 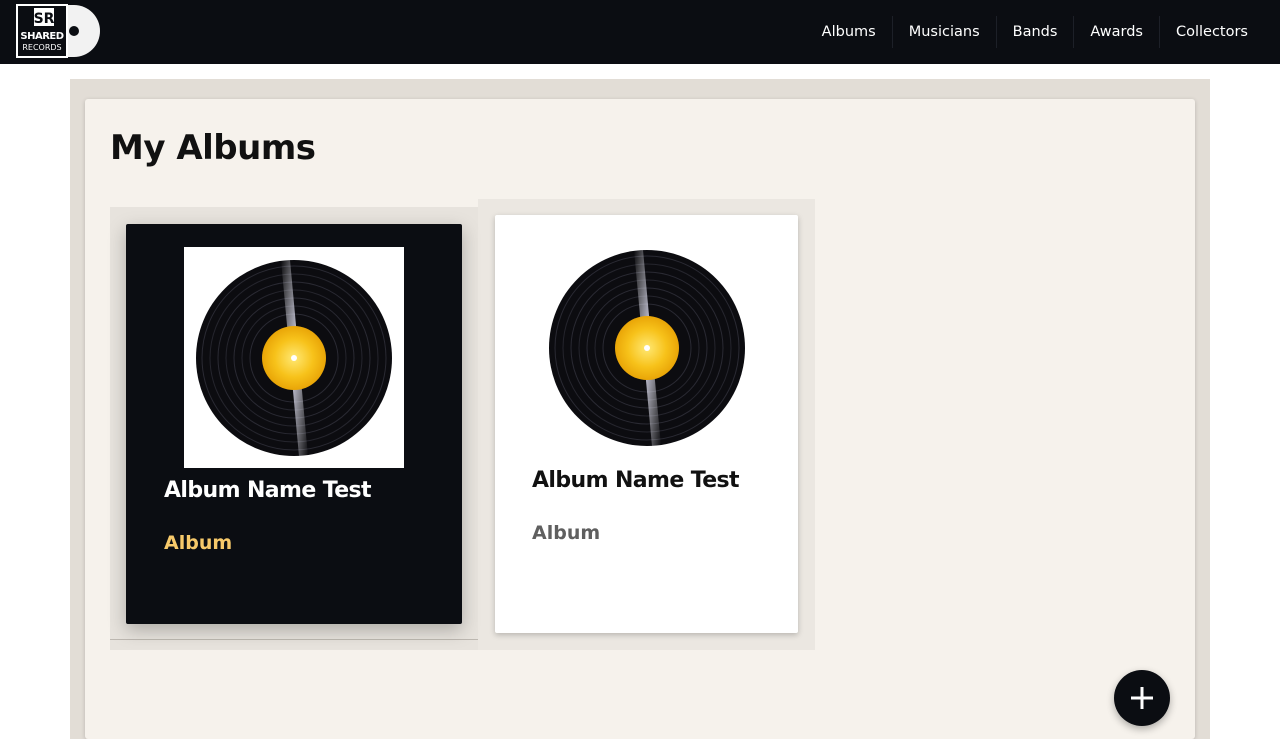 I want to click on add-album-button, so click(x=1142, y=698).